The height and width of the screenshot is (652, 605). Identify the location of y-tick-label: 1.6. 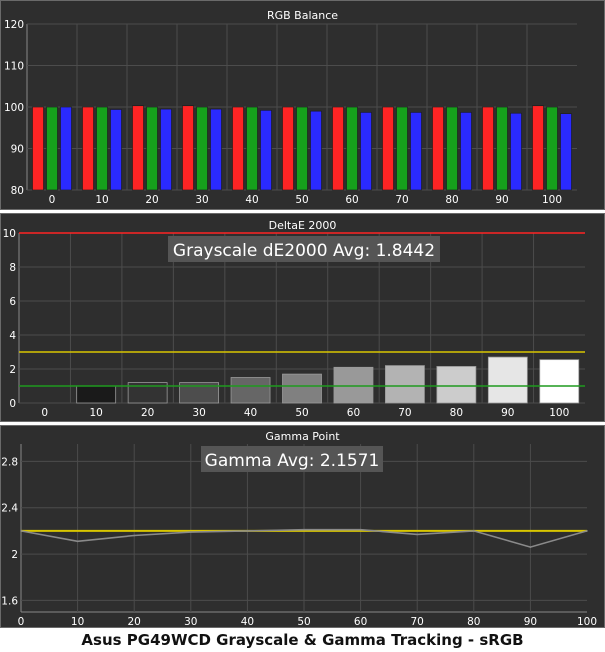
(9, 601).